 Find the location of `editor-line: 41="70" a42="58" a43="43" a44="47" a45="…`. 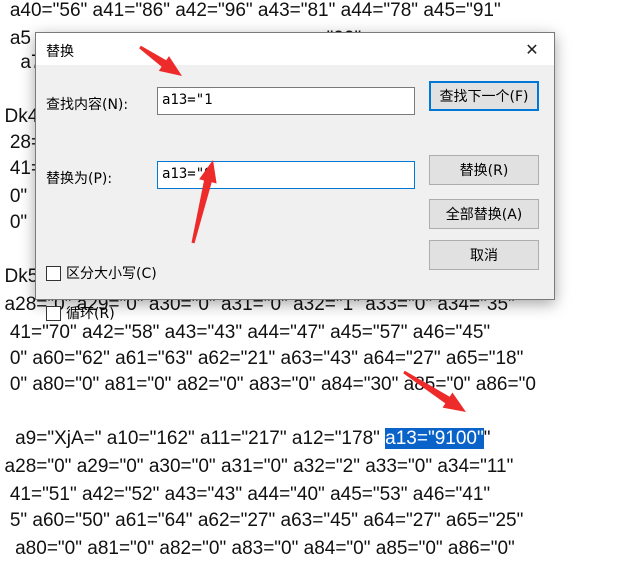

editor-line: 41="70" a42="58" a43="43" a44="47" a45="… is located at coordinates (245, 333).